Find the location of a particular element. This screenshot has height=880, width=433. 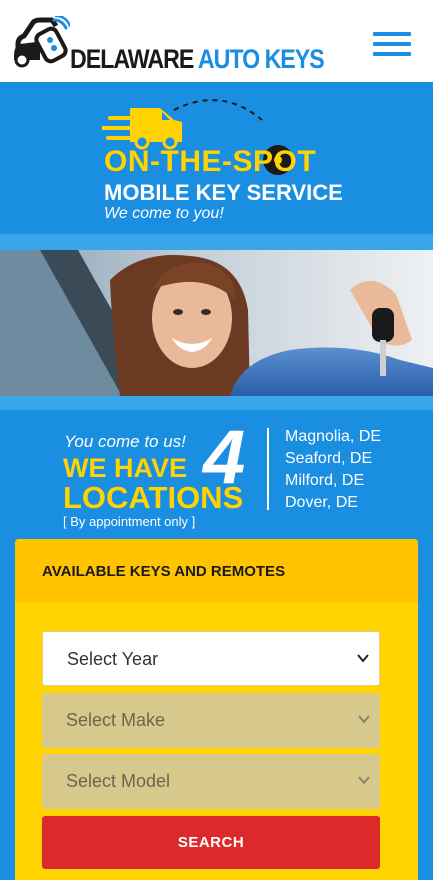

hamburger-menu-icon is located at coordinates (392, 44).